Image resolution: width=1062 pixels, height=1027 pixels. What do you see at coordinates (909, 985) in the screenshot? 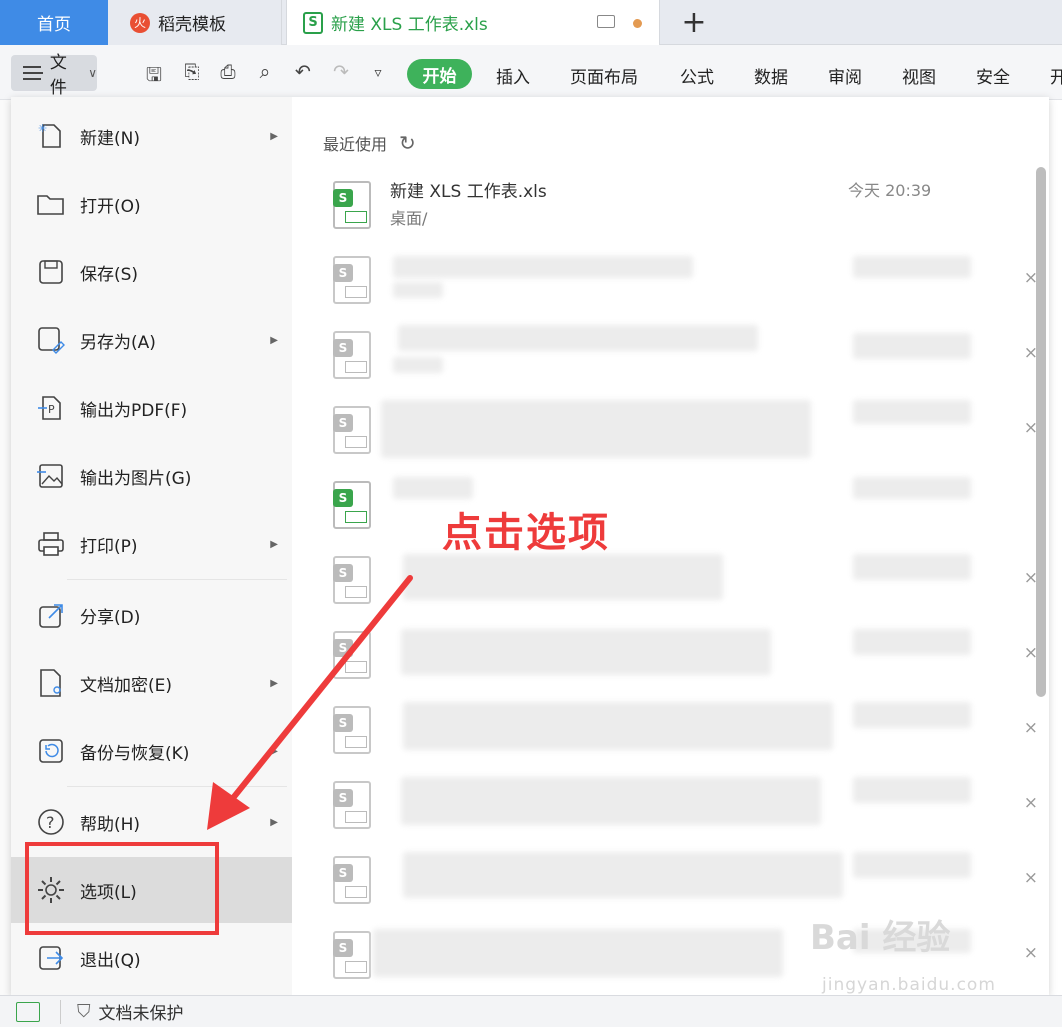
I see `baidu-watermark-url: jingyan.baidu.com` at bounding box center [909, 985].